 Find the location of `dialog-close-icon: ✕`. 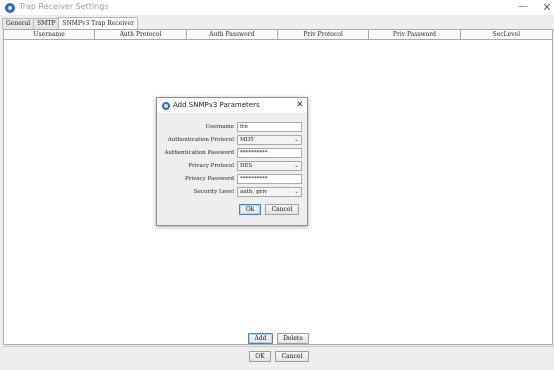

dialog-close-icon: ✕ is located at coordinates (300, 105).